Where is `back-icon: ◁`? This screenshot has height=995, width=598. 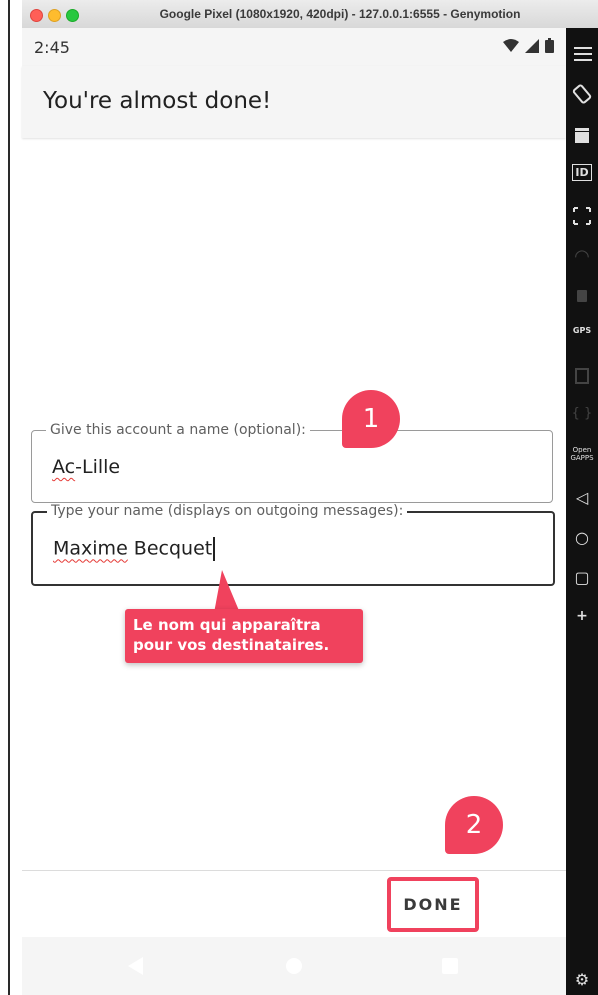 back-icon: ◁ is located at coordinates (582, 497).